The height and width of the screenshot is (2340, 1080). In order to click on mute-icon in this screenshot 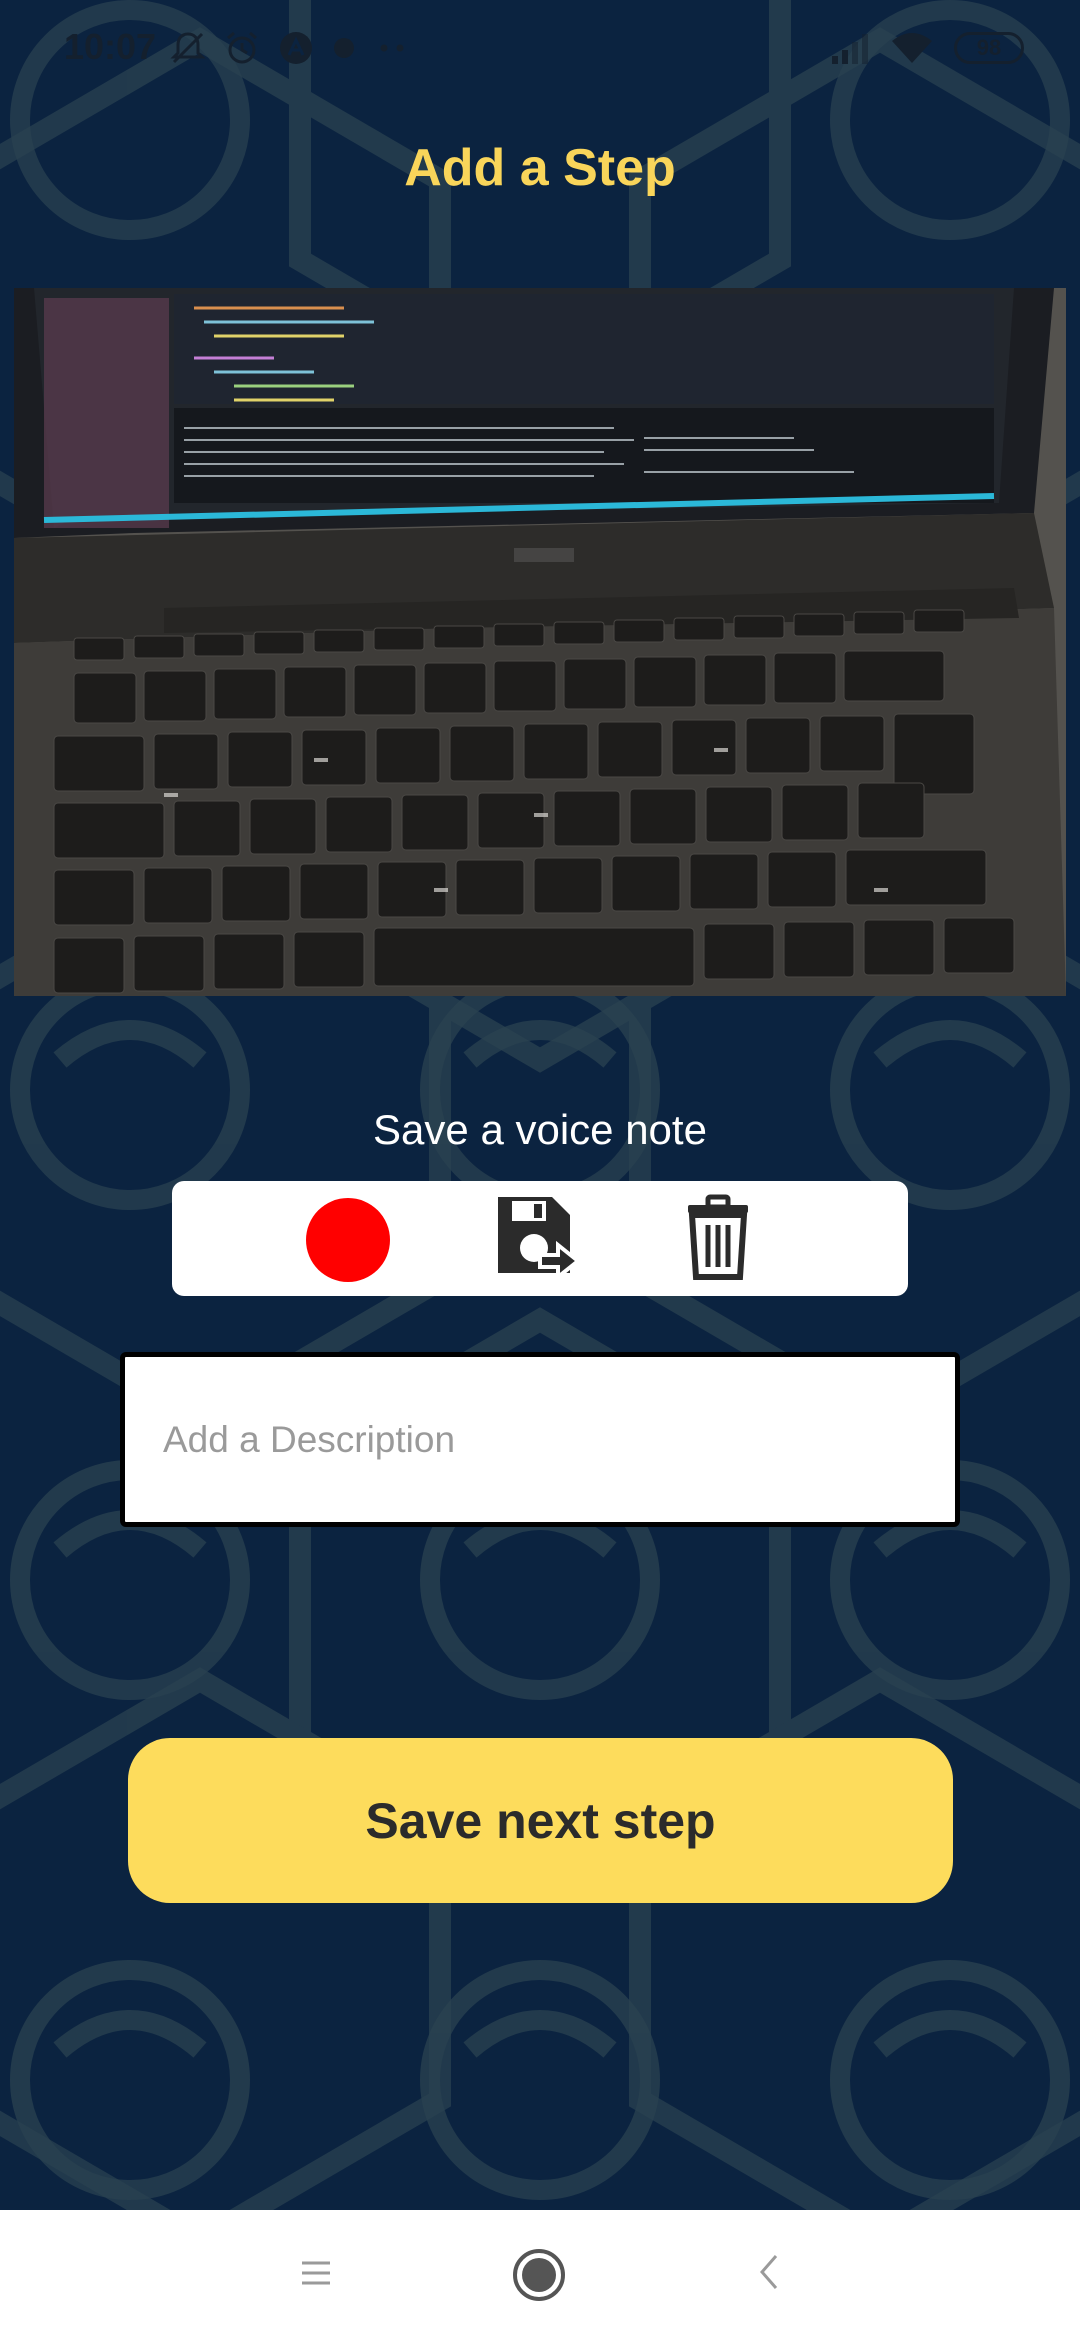, I will do `click(188, 48)`.